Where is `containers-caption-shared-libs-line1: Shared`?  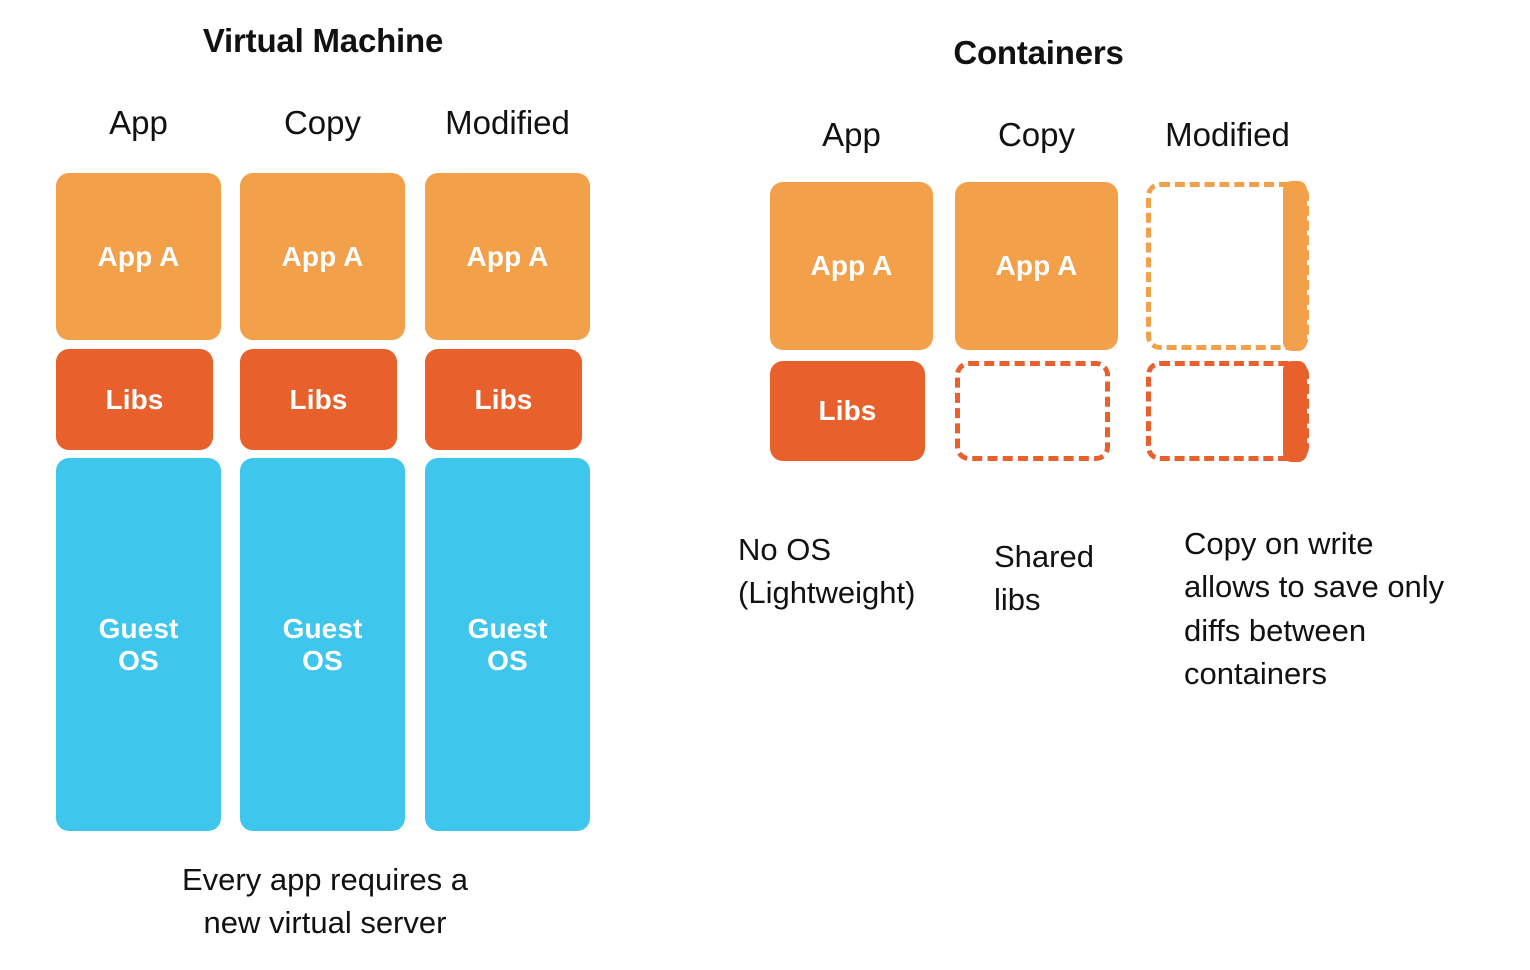 containers-caption-shared-libs-line1: Shared is located at coordinates (1044, 556).